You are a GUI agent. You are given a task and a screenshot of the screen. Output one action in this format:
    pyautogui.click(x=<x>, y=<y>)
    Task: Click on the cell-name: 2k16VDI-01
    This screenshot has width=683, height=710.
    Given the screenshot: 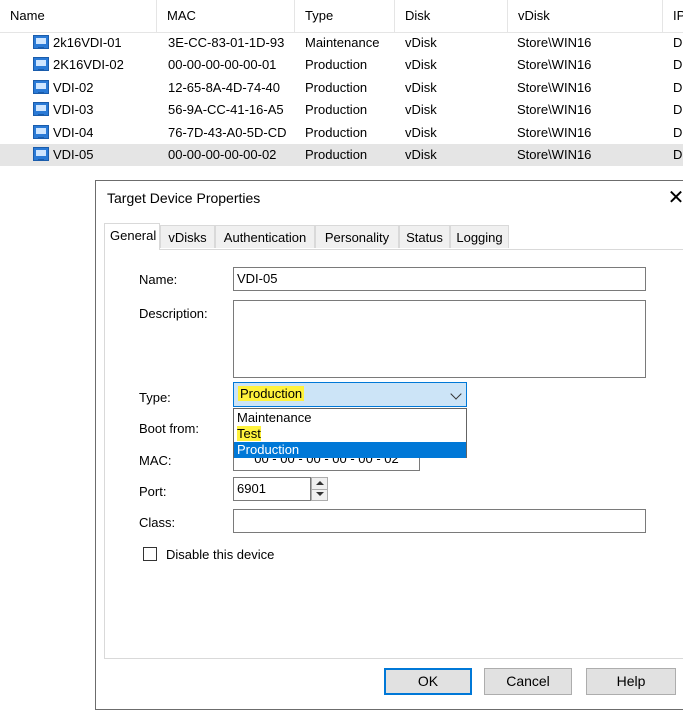 What is the action you would take?
    pyautogui.click(x=87, y=42)
    